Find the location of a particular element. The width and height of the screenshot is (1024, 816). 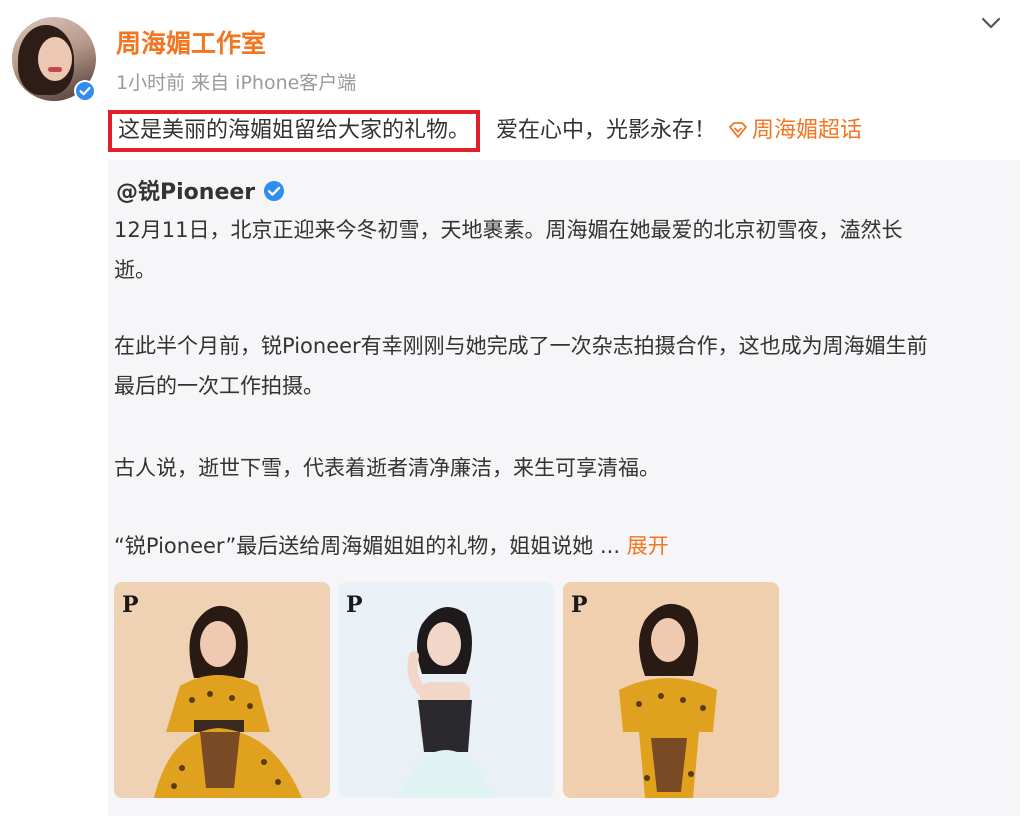

repost-paragraph: 逝。 is located at coordinates (135, 270).